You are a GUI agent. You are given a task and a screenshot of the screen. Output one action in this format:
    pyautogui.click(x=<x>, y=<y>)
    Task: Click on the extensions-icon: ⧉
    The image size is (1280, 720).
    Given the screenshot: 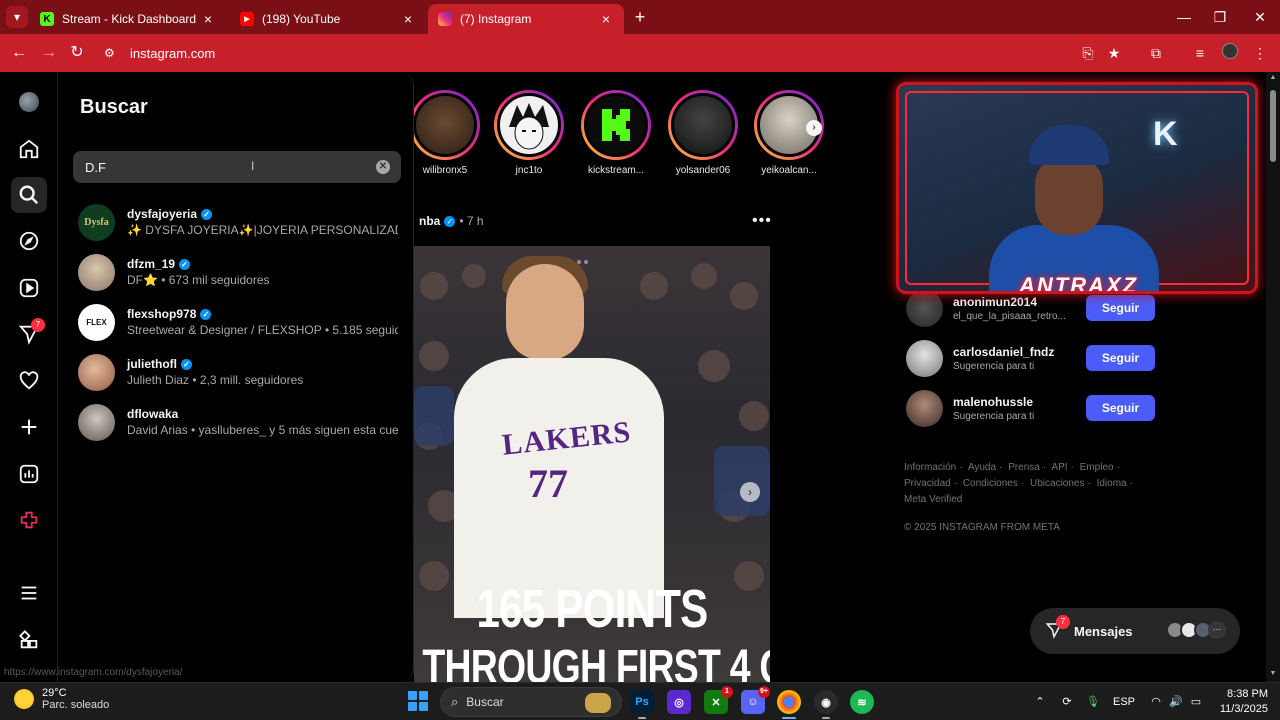 What is the action you would take?
    pyautogui.click(x=1156, y=53)
    